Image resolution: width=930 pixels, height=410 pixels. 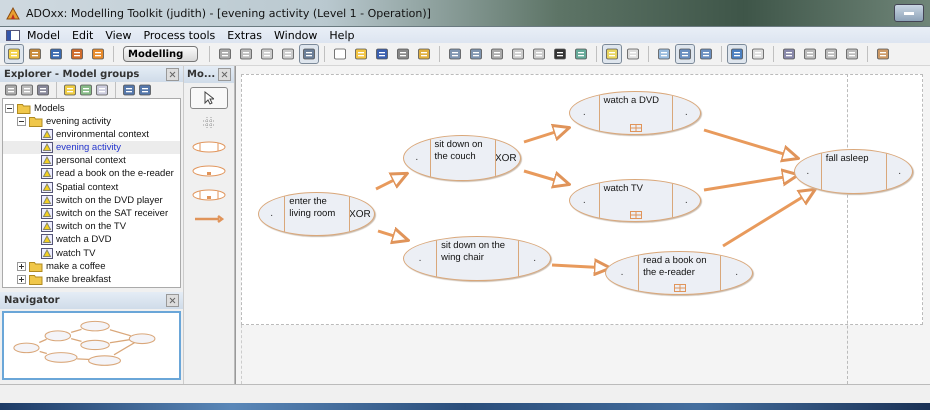 I want to click on tree-item-label: Models, so click(x=49, y=108).